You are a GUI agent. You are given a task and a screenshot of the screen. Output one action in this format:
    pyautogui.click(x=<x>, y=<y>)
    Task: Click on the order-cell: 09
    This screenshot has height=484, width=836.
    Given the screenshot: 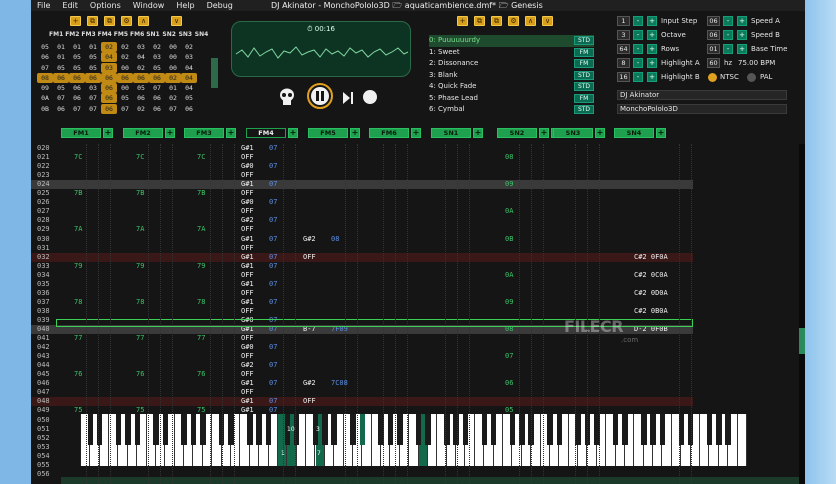 What is the action you would take?
    pyautogui.click(x=45, y=88)
    